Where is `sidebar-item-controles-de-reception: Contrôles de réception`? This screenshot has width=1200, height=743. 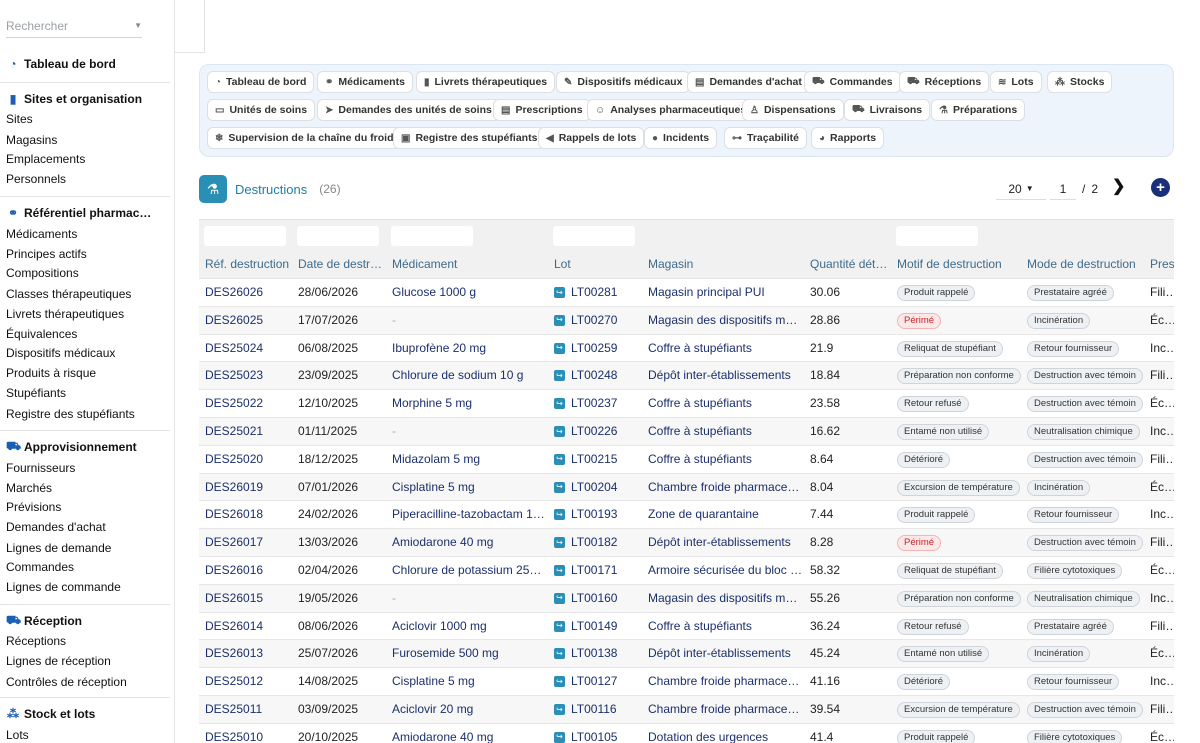
sidebar-item-controles-de-reception: Contrôles de réception is located at coordinates (66, 682).